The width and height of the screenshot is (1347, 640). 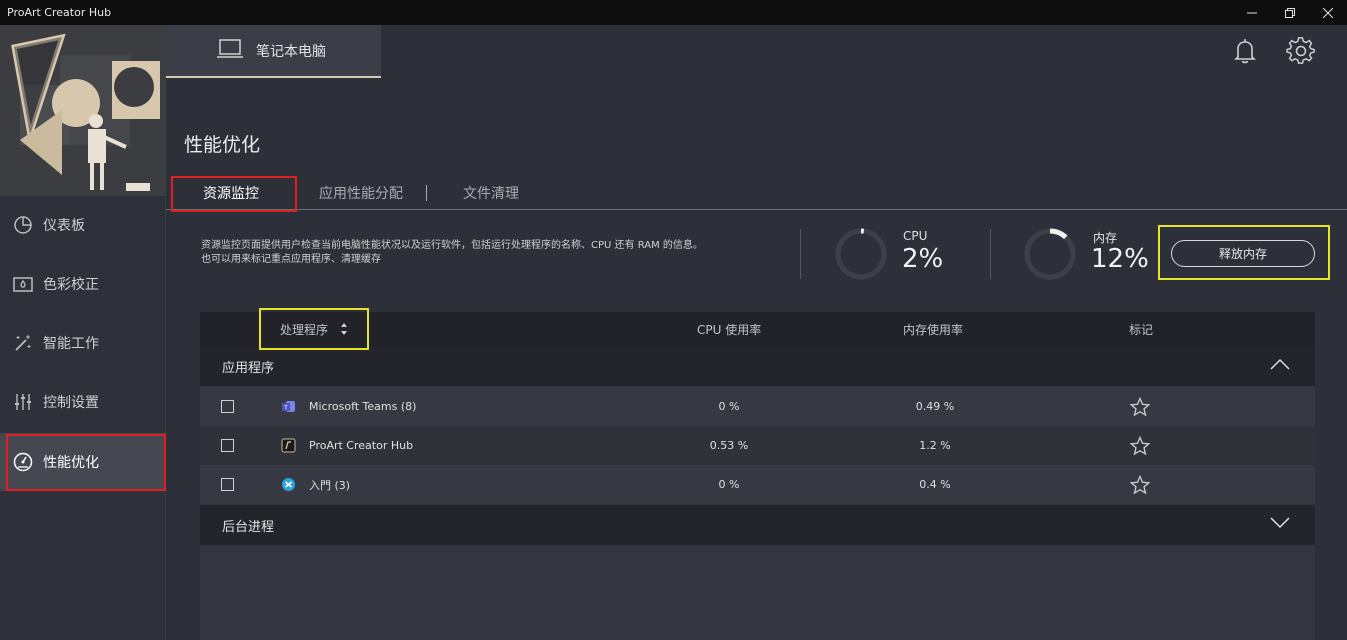 What do you see at coordinates (933, 329) in the screenshot?
I see `column-header-memory: 内存使用率` at bounding box center [933, 329].